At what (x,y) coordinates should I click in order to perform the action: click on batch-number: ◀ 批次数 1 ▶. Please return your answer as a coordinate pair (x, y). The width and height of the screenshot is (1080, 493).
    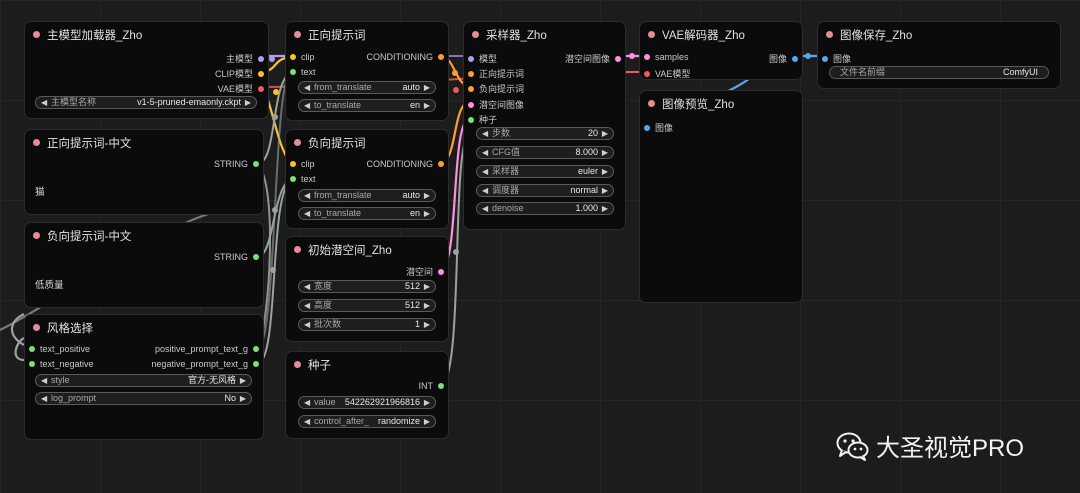
    Looking at the image, I should click on (367, 324).